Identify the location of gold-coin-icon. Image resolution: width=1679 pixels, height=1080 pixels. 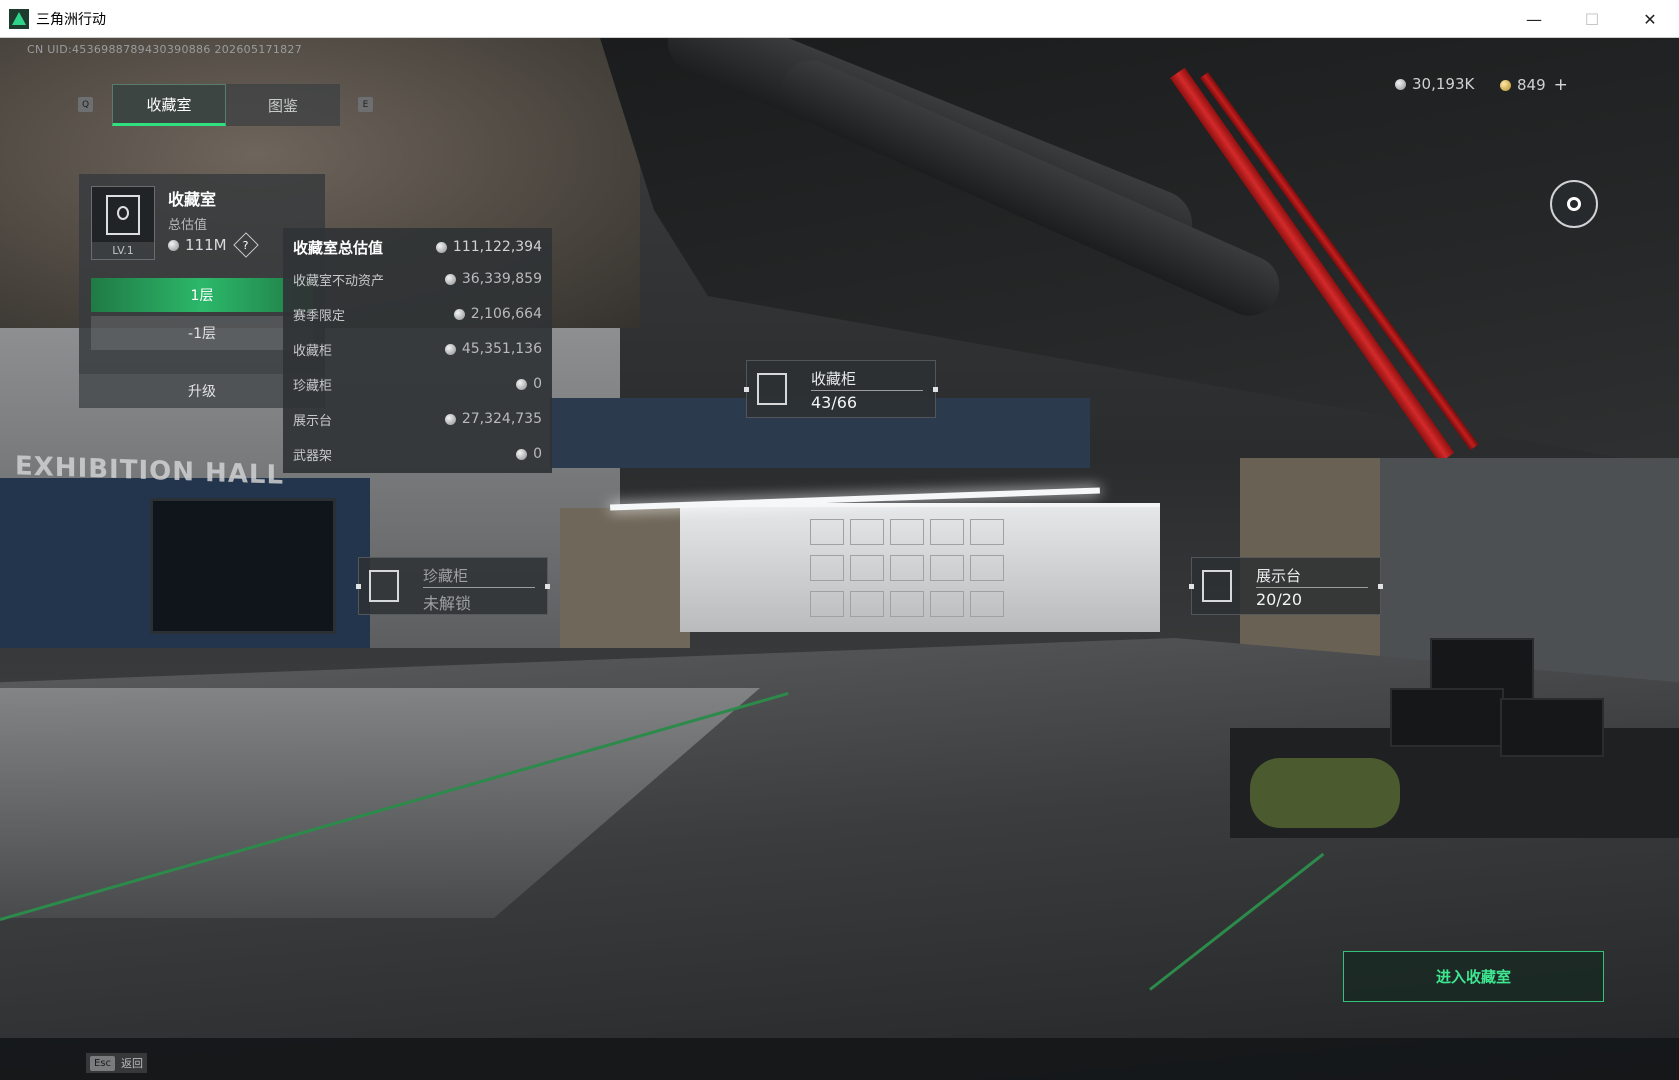
(1505, 85).